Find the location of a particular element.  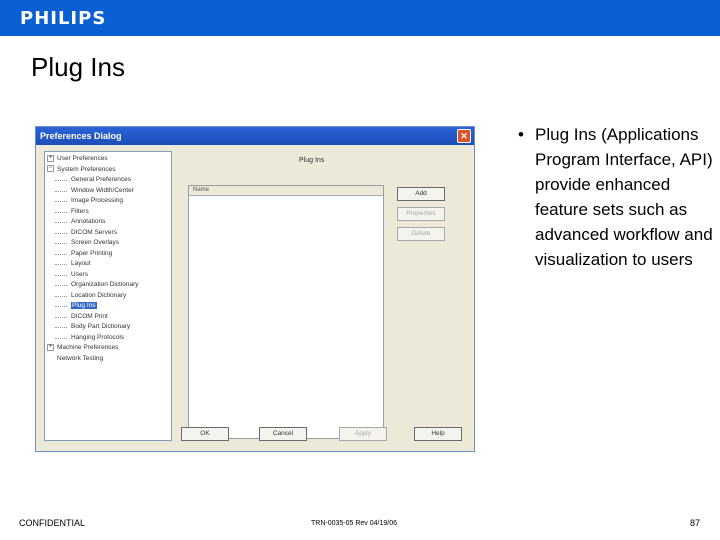

tree-item: Paper Printing is located at coordinates (109, 254).